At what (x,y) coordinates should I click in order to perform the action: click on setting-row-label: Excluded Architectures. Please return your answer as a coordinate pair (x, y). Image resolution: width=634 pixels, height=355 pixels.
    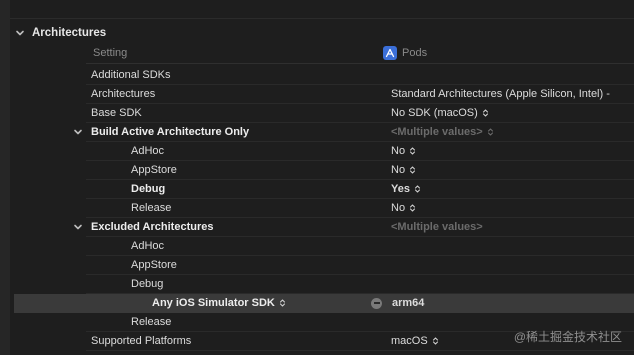
    Looking at the image, I should click on (152, 227).